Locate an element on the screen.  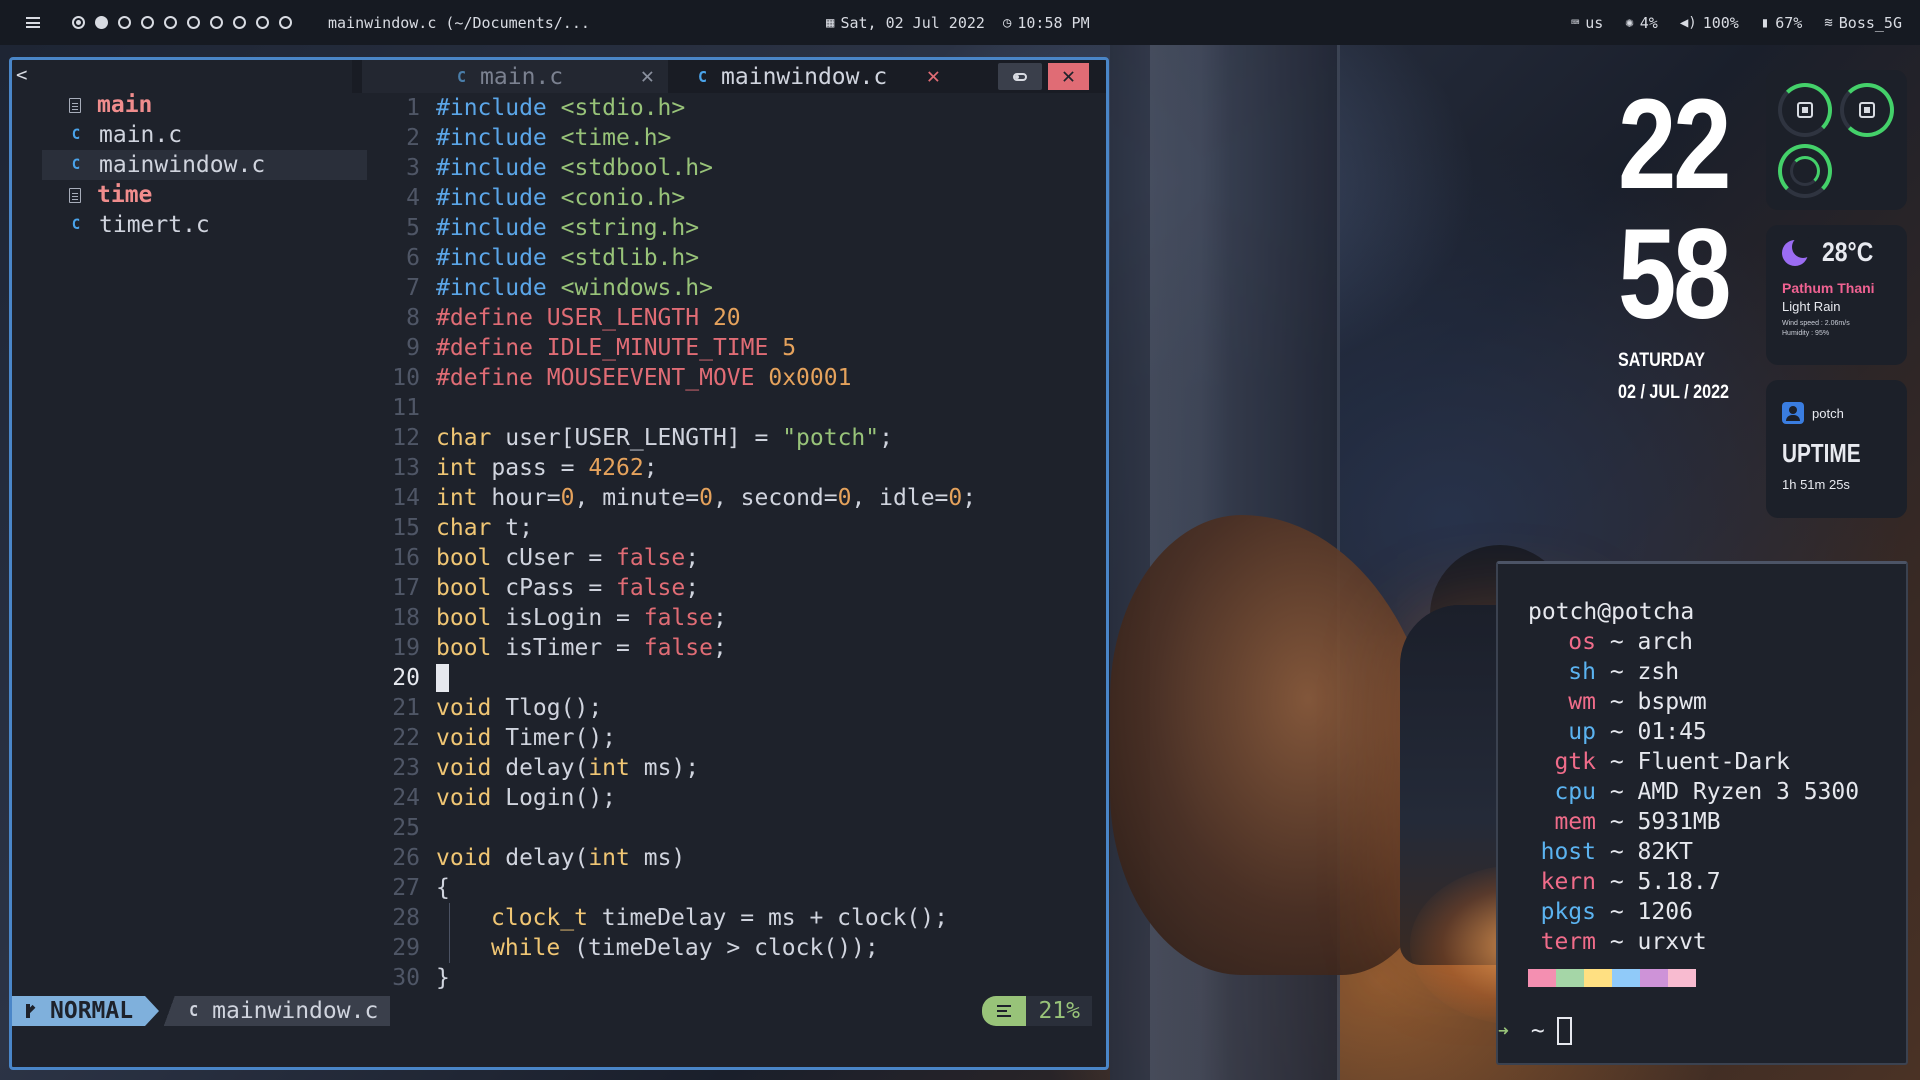
keyboard-layout: ⌨ us is located at coordinates (1587, 23).